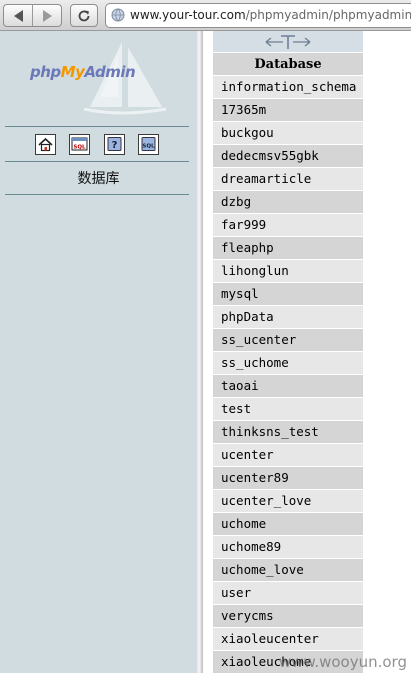 The width and height of the screenshot is (411, 673). I want to click on database-row: mysql, so click(288, 294).